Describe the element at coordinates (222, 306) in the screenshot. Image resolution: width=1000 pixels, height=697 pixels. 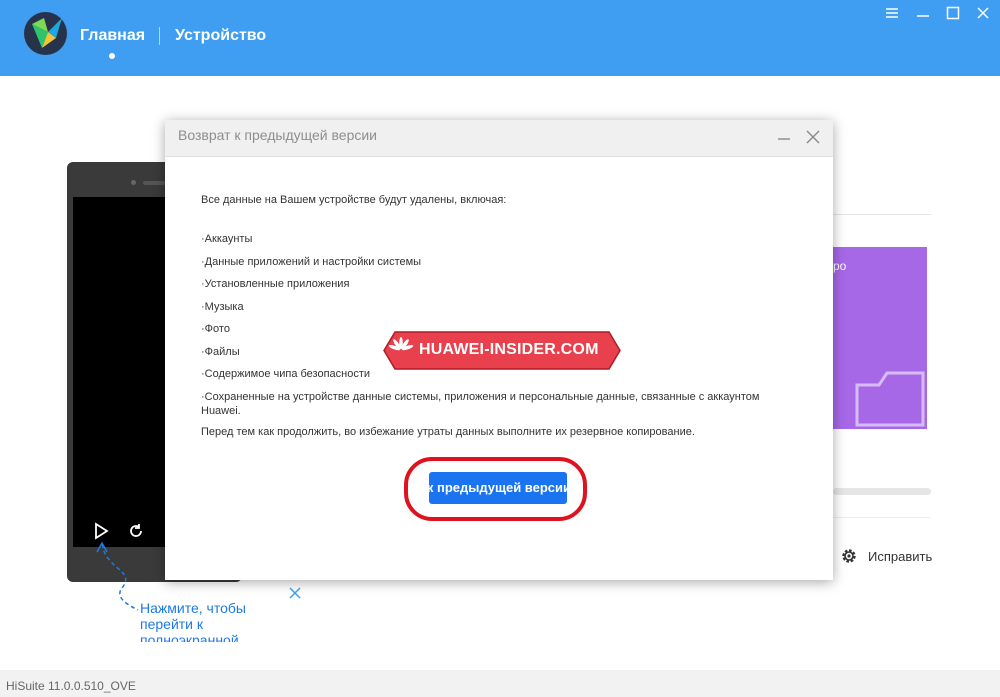
I see `list-item: ·Музыка` at that location.